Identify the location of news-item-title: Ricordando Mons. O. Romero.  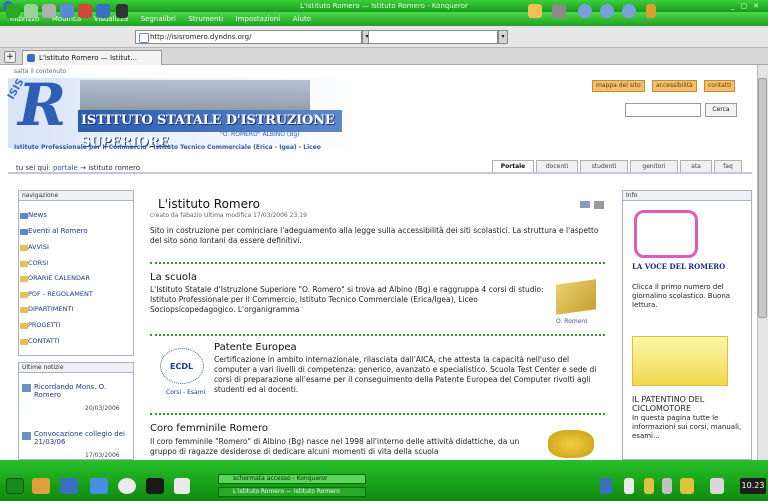
(82, 391).